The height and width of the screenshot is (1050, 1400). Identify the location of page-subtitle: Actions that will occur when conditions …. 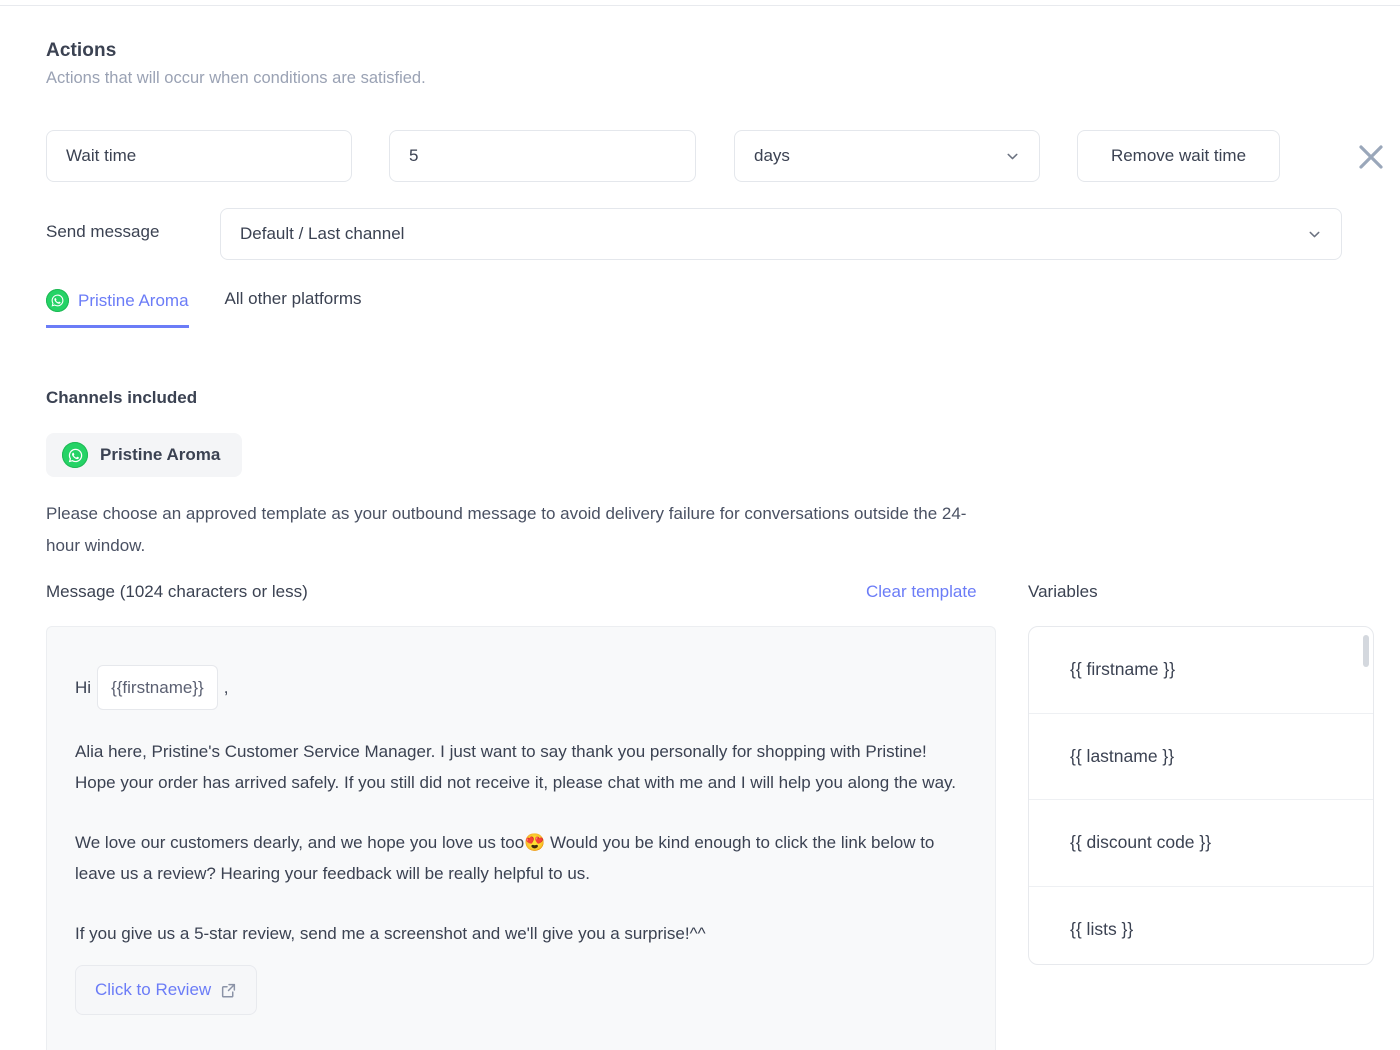
(236, 78).